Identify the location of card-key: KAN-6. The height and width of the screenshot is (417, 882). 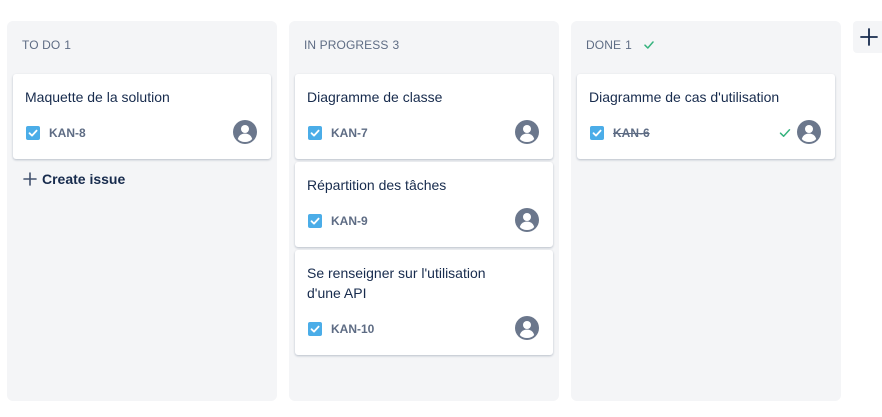
(631, 133).